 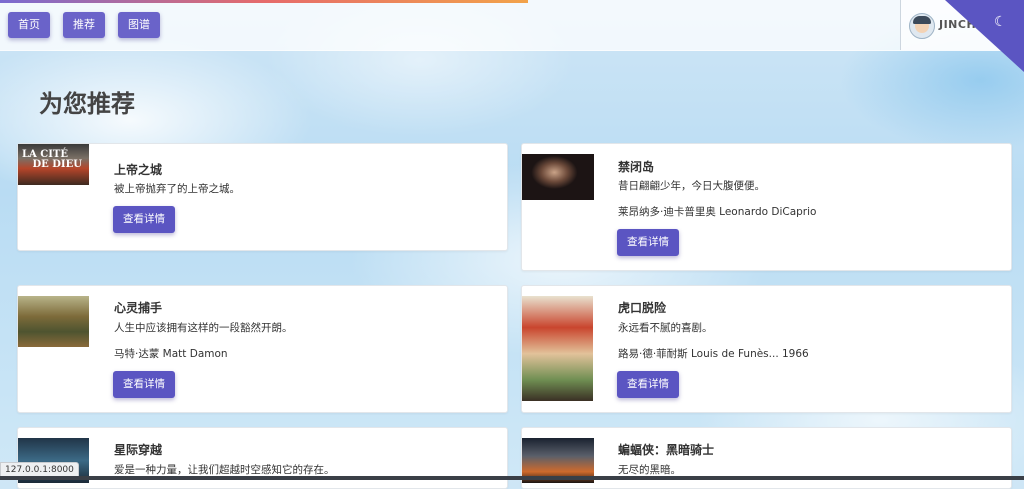 What do you see at coordinates (264, 1) in the screenshot?
I see `page-progress-bar` at bounding box center [264, 1].